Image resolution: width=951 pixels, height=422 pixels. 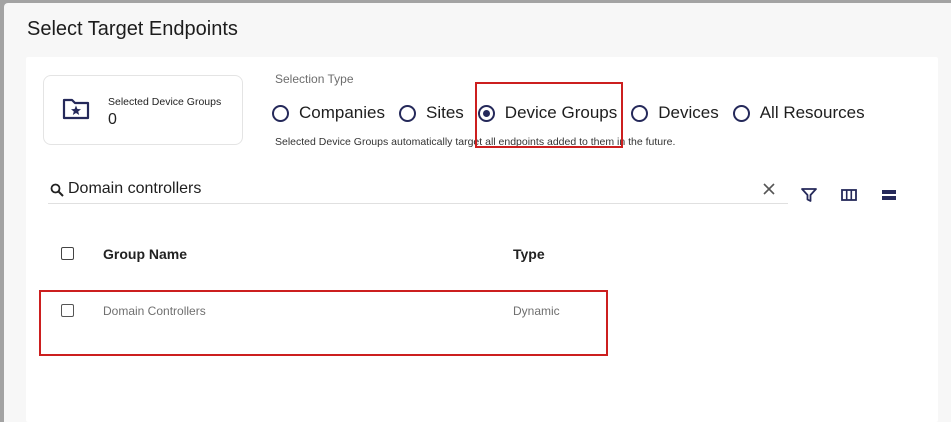 What do you see at coordinates (143, 110) in the screenshot?
I see `selected-count-card: Selected Device Groups 0` at bounding box center [143, 110].